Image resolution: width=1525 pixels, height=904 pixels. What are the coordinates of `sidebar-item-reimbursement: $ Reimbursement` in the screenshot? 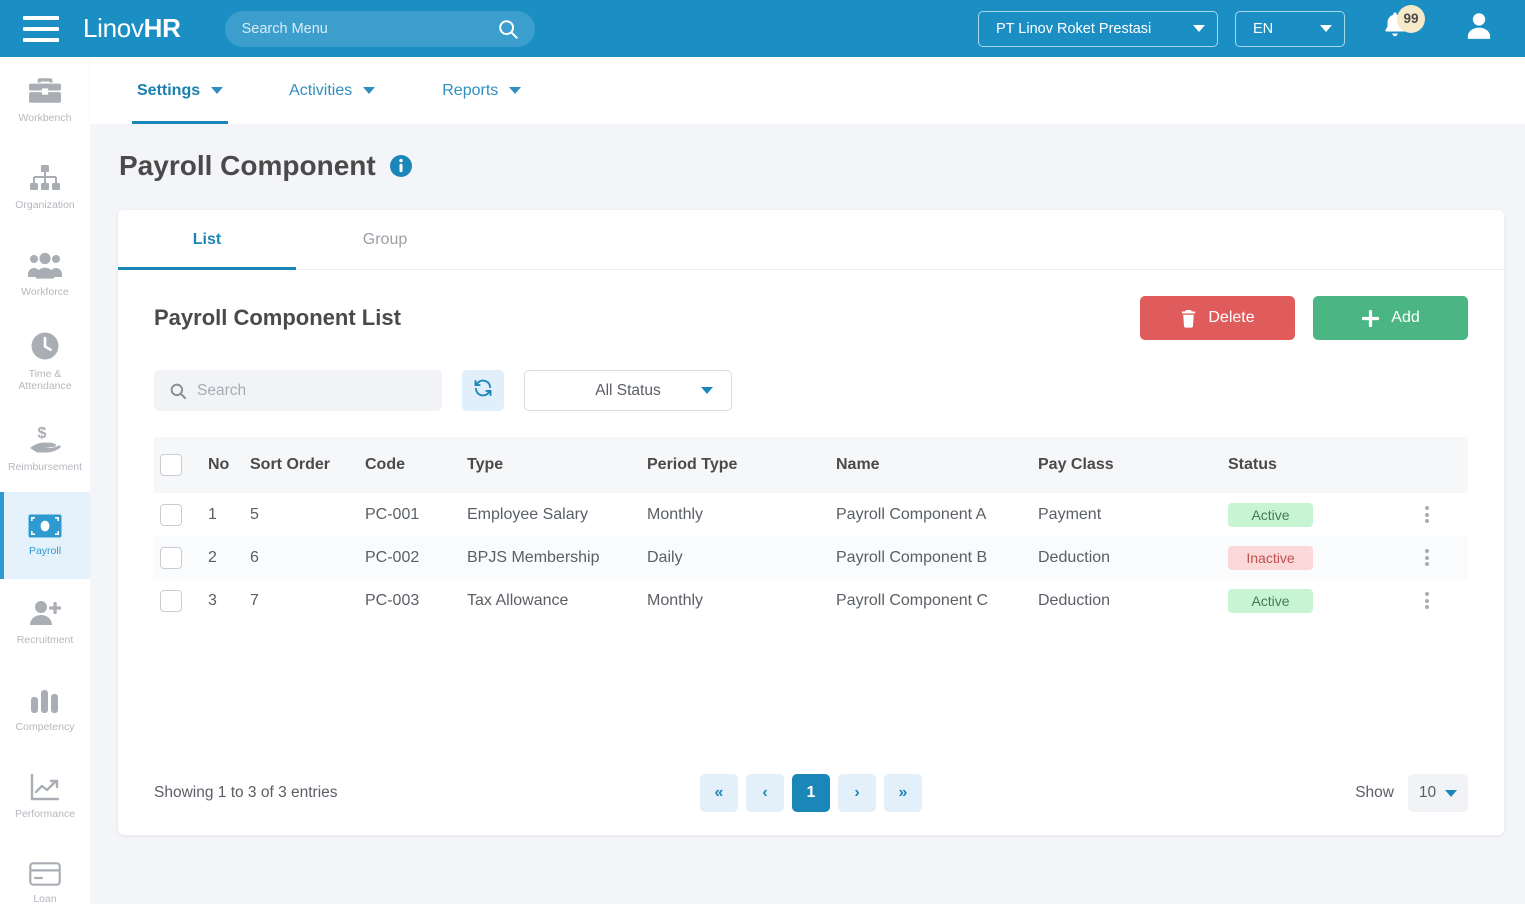 It's located at (45, 448).